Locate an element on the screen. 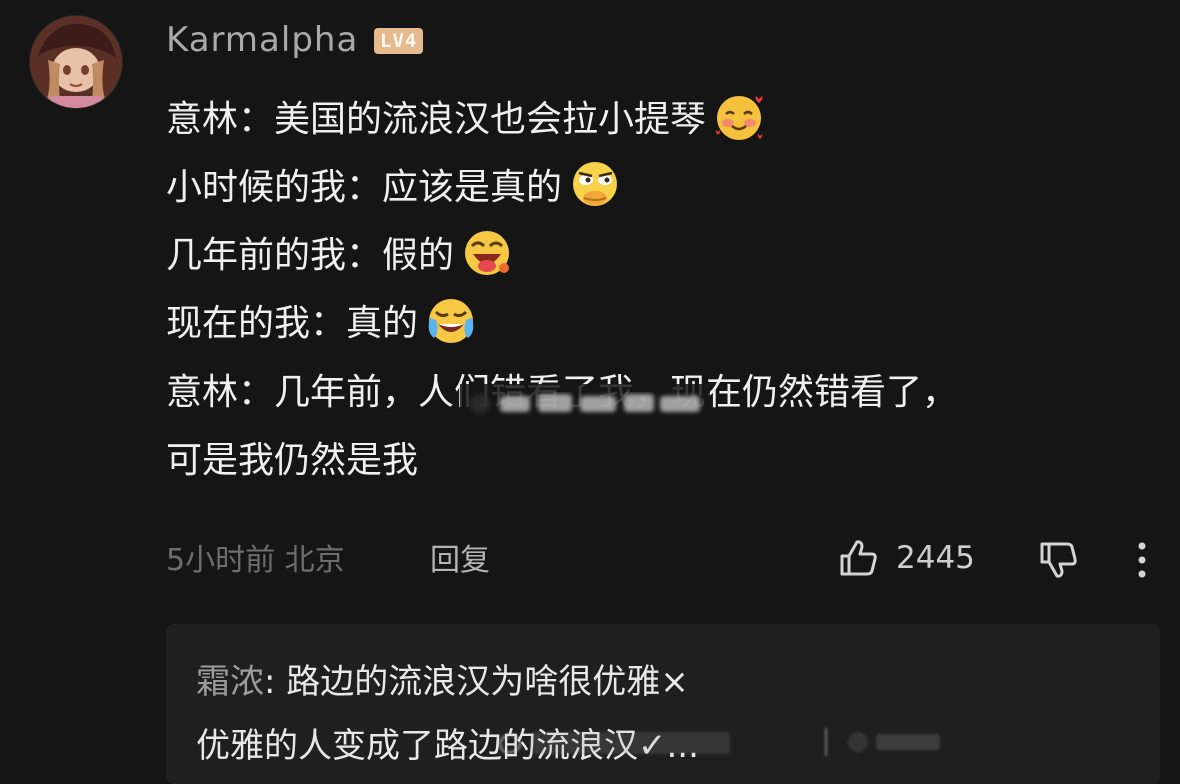 The height and width of the screenshot is (784, 1180). vertical-dots-icon is located at coordinates (1142, 560).